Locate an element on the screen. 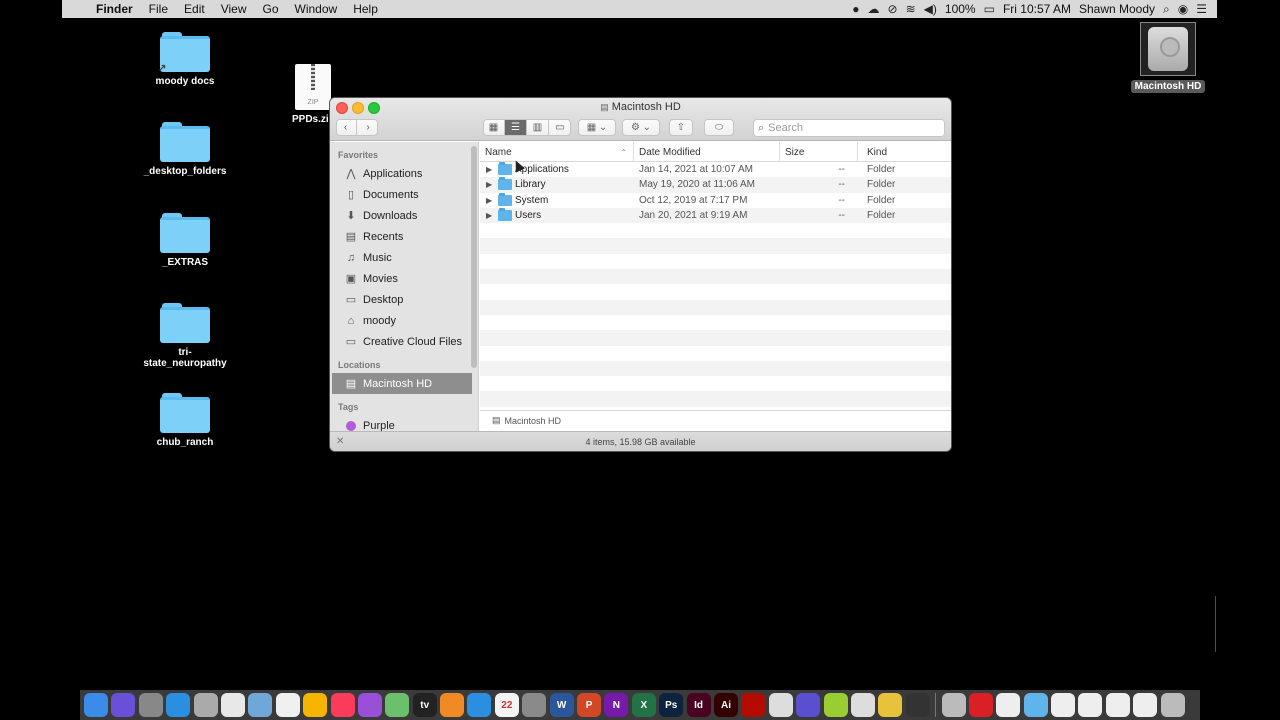 Image resolution: width=1280 pixels, height=720 pixels. textedit-icon is located at coordinates (862, 705).